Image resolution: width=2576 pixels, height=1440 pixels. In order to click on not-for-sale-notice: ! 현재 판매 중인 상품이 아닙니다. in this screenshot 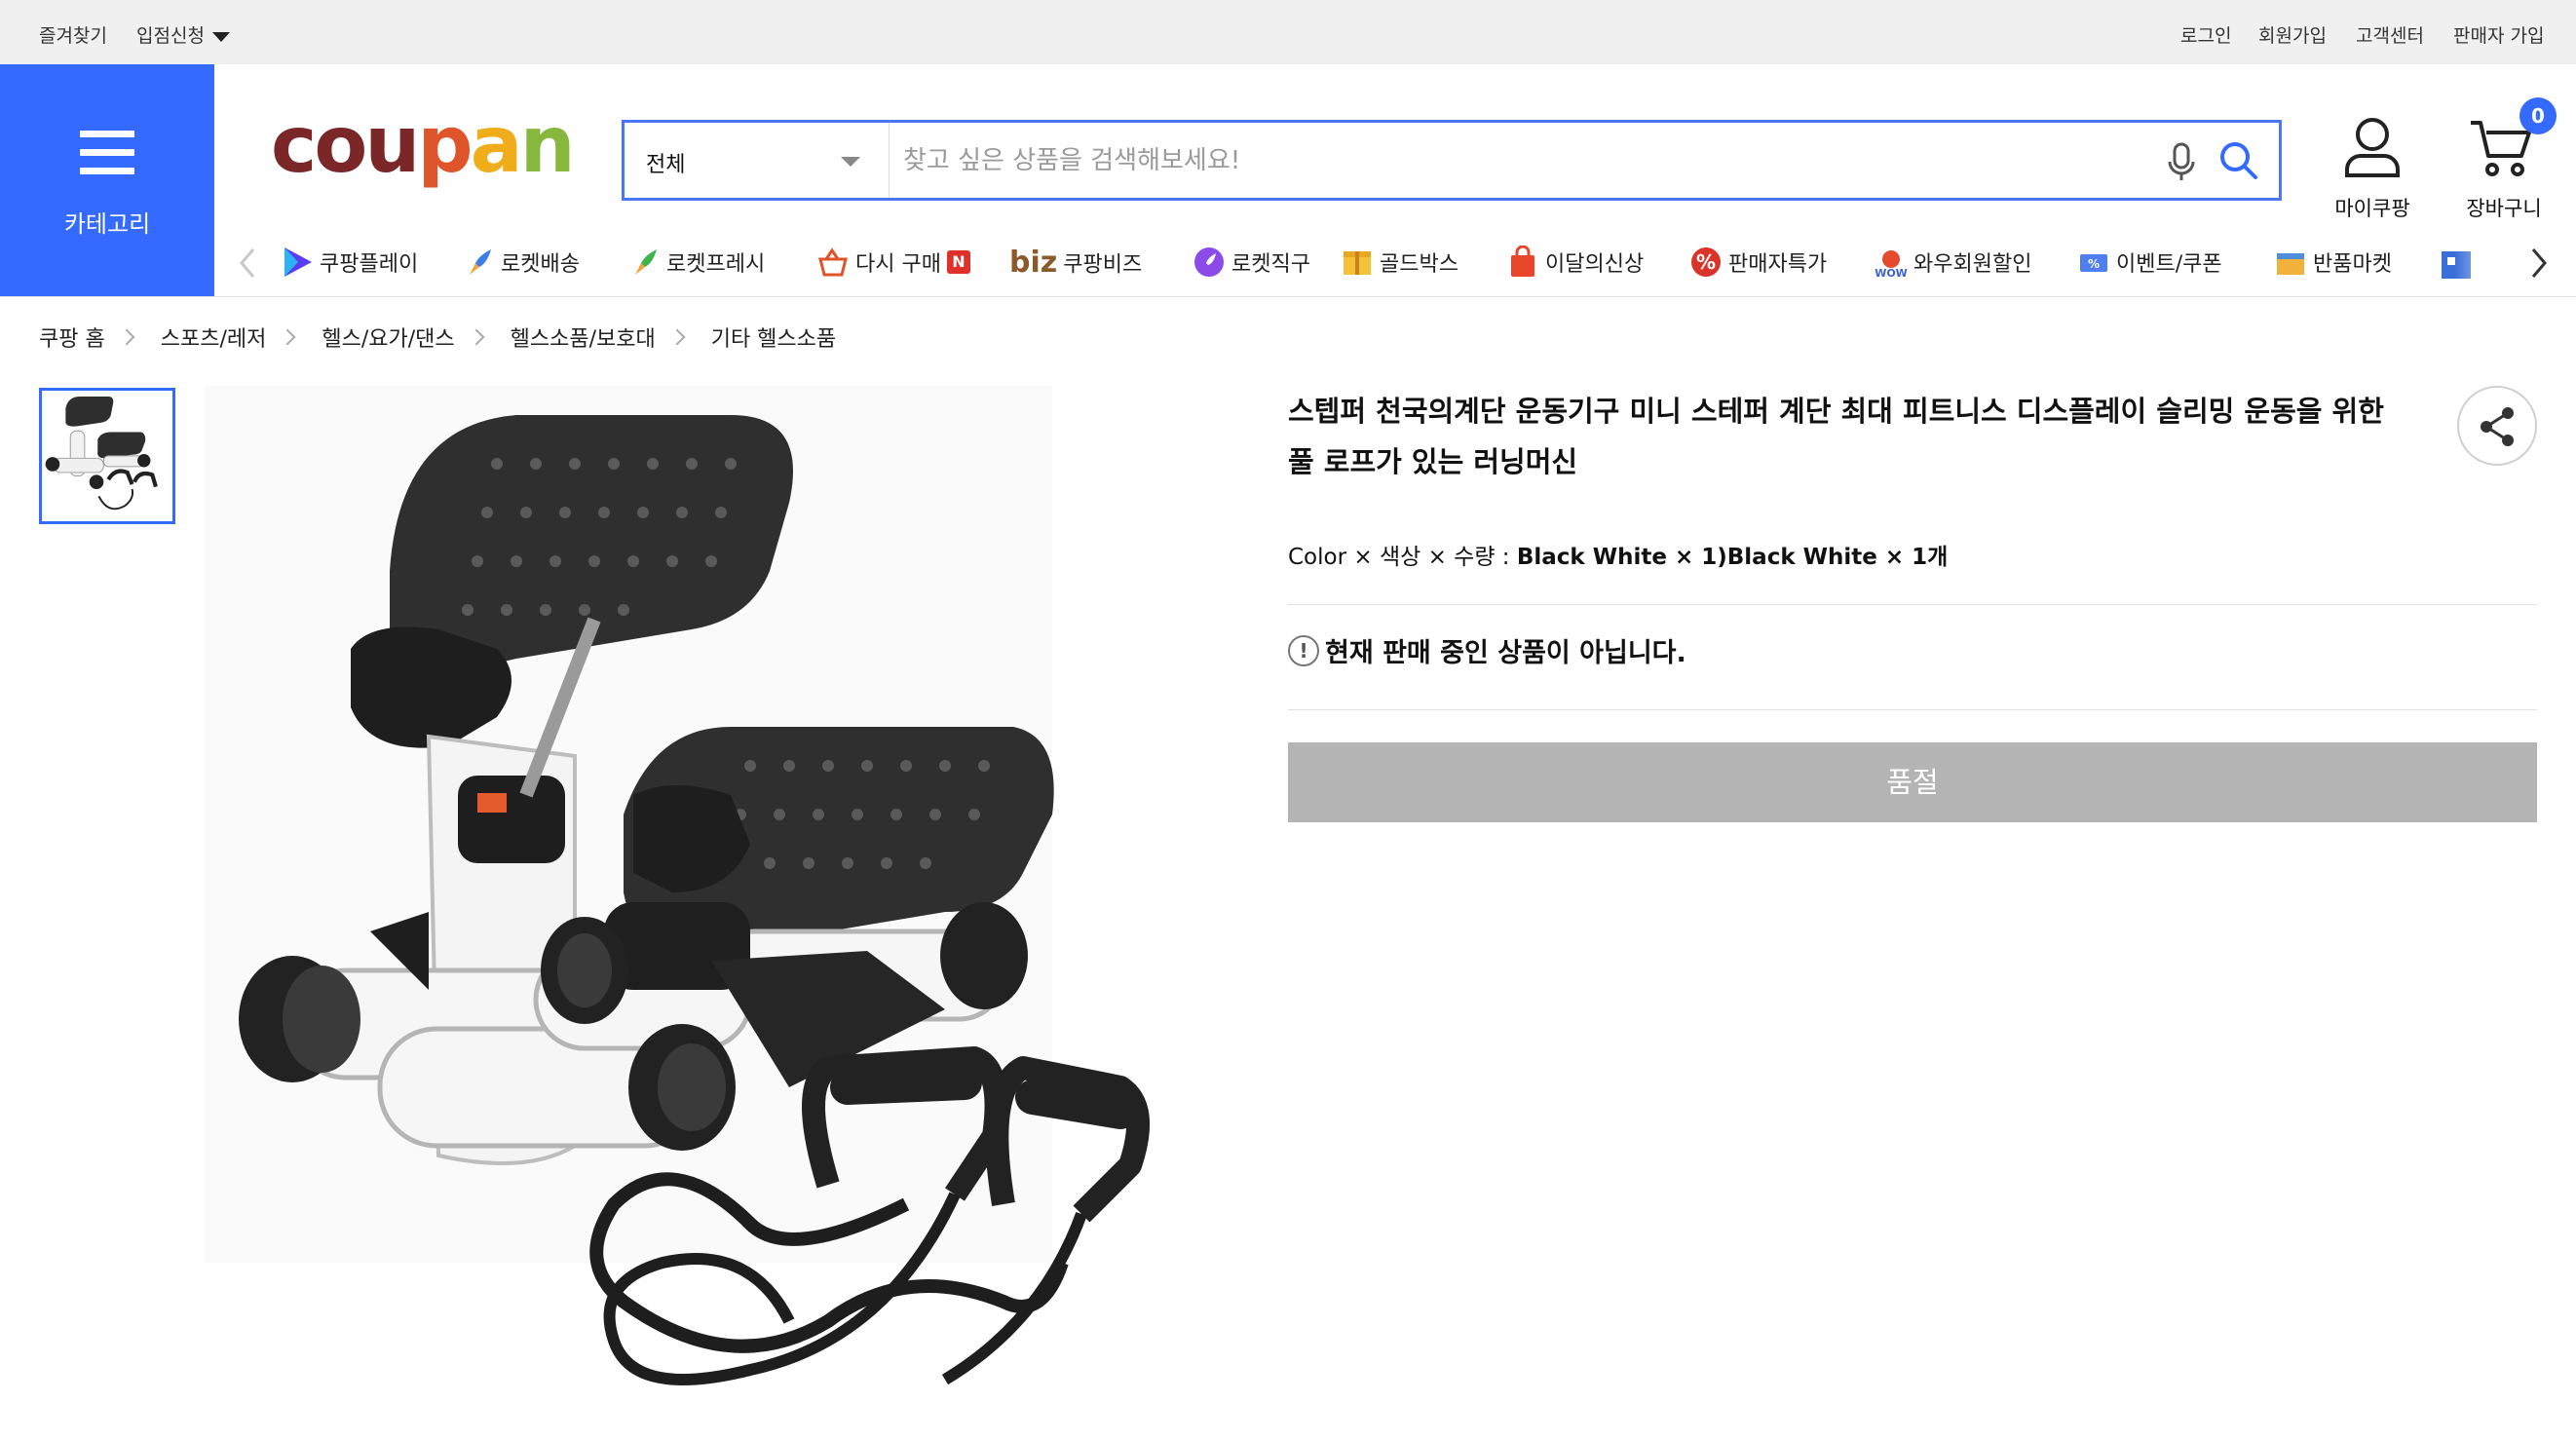, I will do `click(1487, 650)`.